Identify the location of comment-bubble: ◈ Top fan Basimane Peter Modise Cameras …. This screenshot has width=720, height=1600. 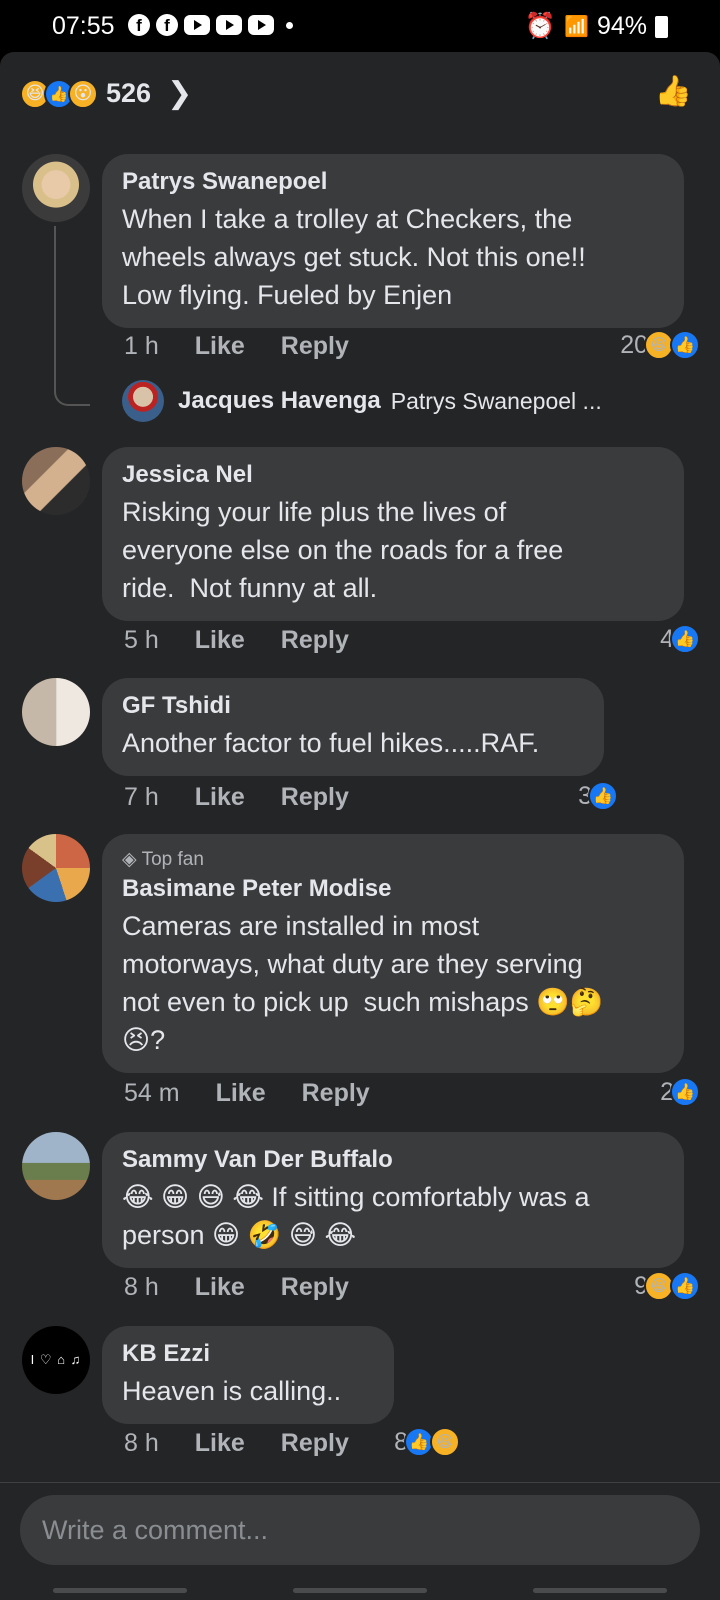
(393, 953).